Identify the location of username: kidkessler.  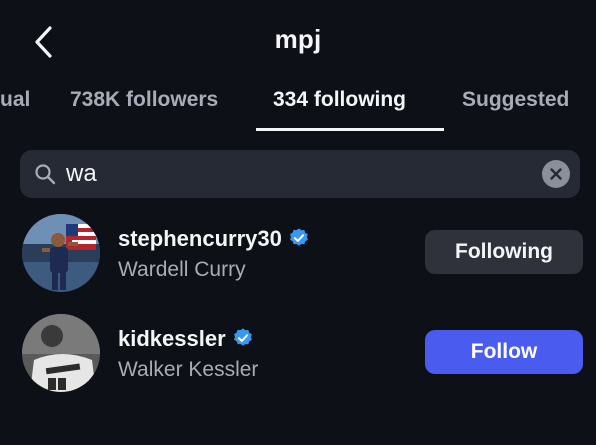
(186, 339).